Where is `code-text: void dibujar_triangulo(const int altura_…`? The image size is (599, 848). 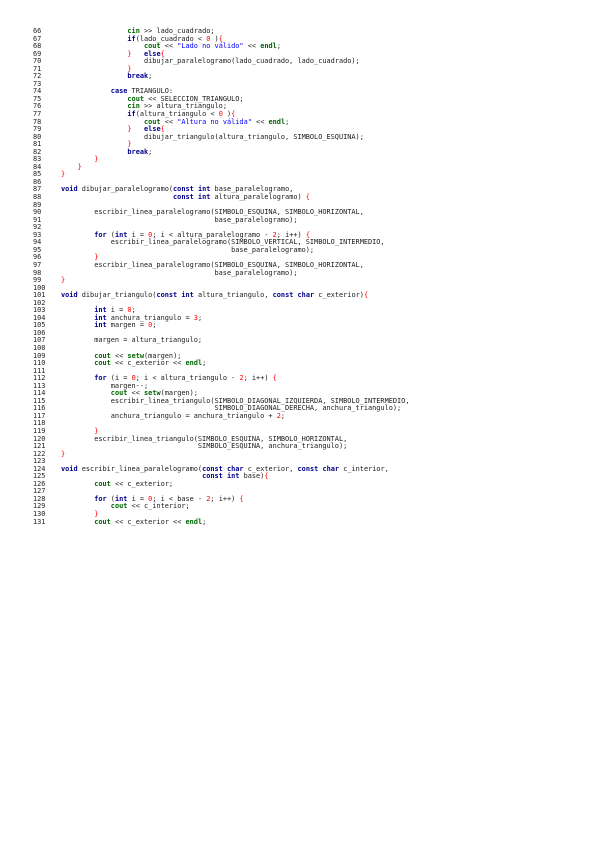
code-text: void dibujar_triangulo(const int altura_… is located at coordinates (215, 295).